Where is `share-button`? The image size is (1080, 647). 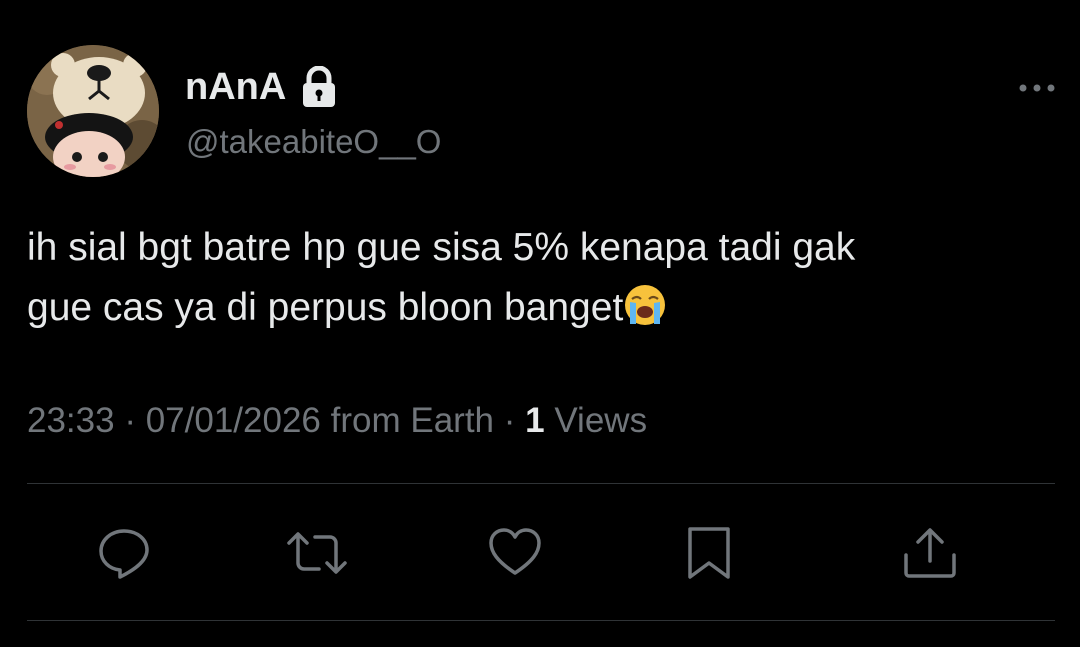
share-button is located at coordinates (930, 553).